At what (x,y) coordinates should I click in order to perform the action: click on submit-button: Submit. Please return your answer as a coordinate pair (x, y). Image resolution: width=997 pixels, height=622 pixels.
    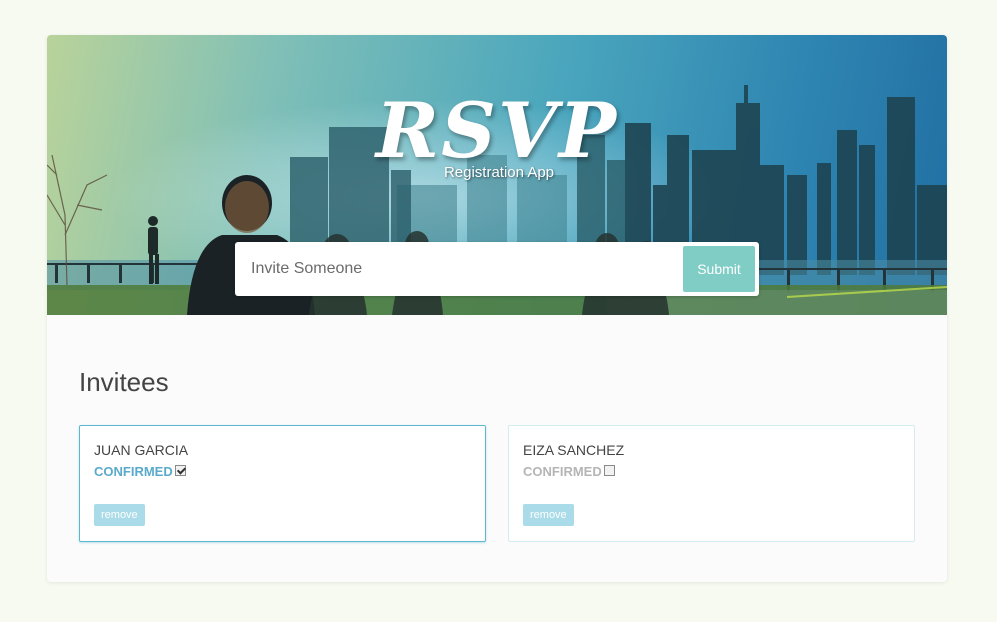
    Looking at the image, I should click on (719, 269).